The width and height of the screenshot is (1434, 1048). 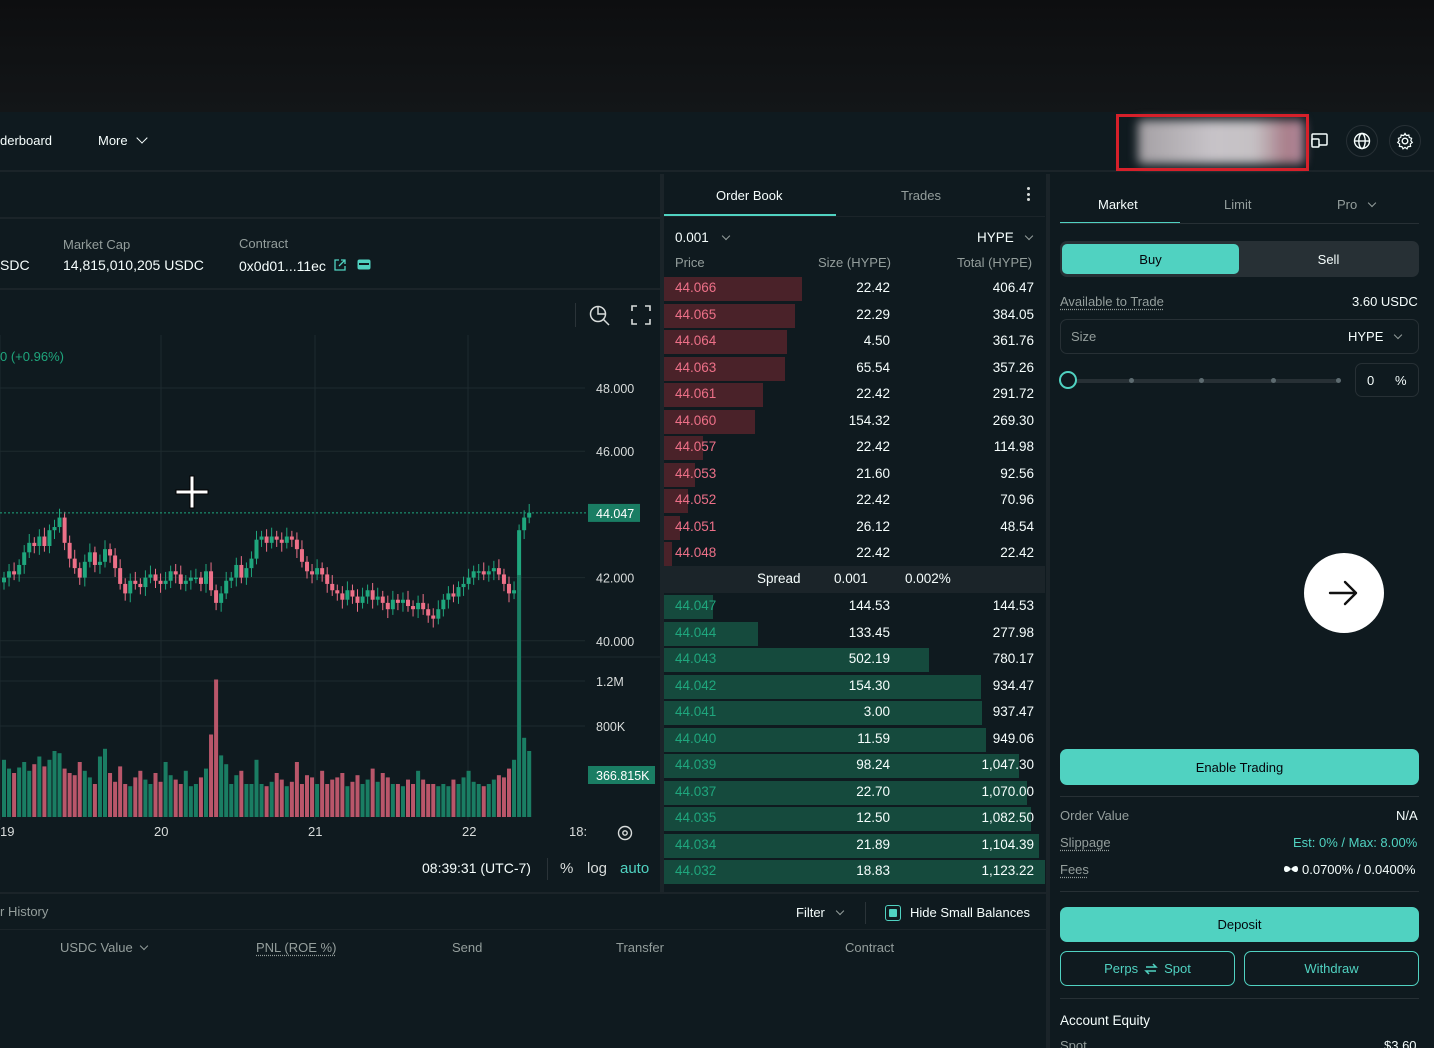 What do you see at coordinates (865, 913) in the screenshot?
I see `divider` at bounding box center [865, 913].